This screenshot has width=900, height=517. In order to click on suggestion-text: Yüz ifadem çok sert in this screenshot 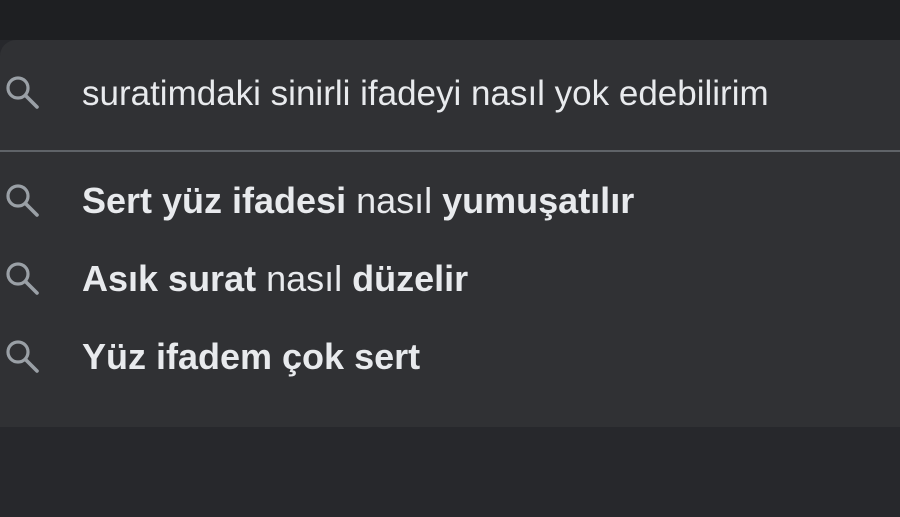, I will do `click(251, 357)`.